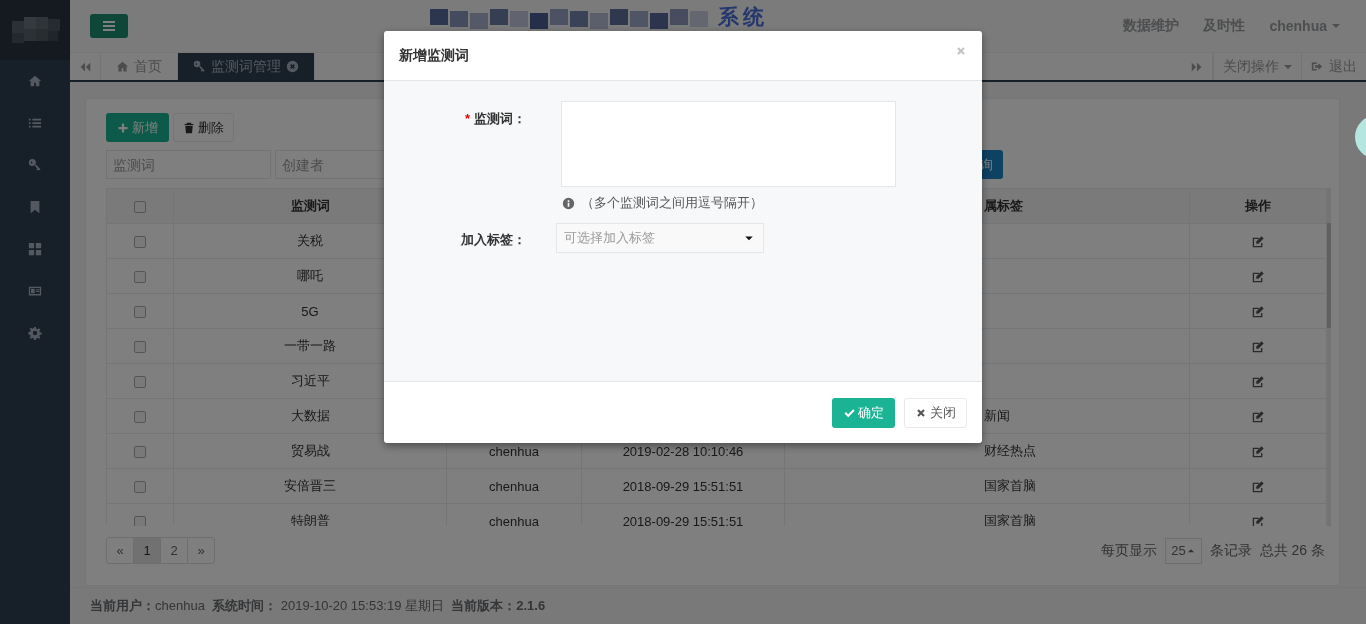  Describe the element at coordinates (935, 412) in the screenshot. I see `close-button: 关闭` at that location.